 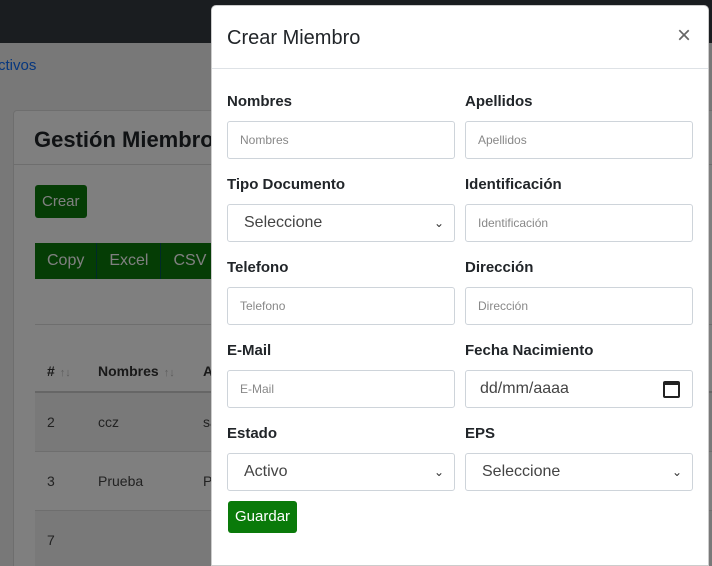 I want to click on eps-select: Seleccione ⌄, so click(x=579, y=472).